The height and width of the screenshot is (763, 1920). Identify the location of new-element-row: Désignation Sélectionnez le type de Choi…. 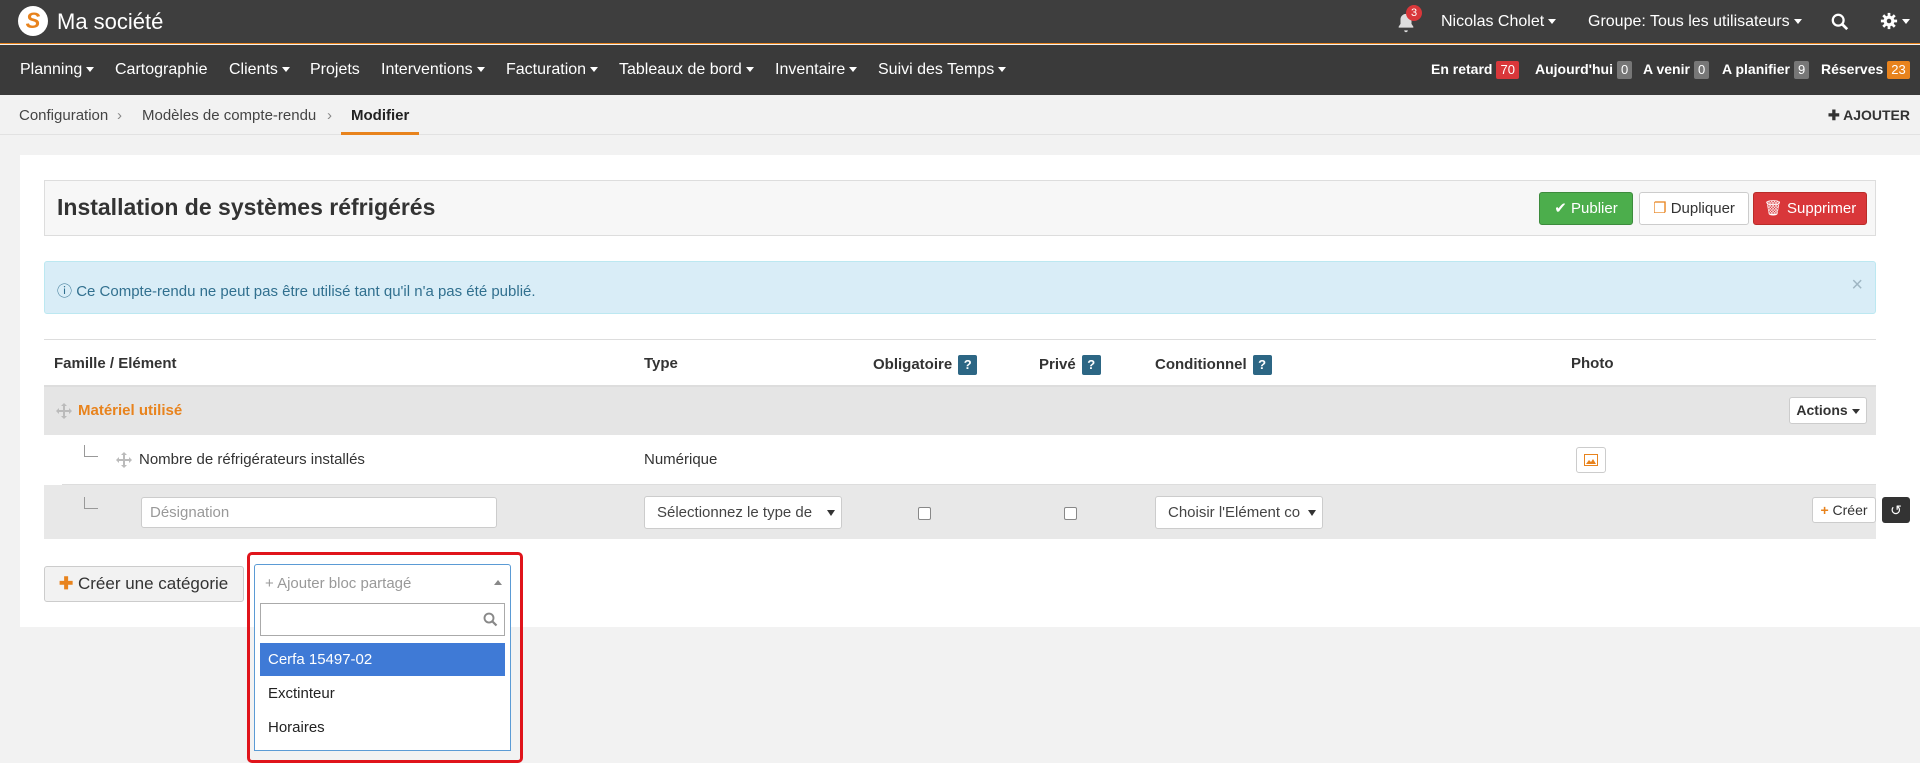
(977, 512).